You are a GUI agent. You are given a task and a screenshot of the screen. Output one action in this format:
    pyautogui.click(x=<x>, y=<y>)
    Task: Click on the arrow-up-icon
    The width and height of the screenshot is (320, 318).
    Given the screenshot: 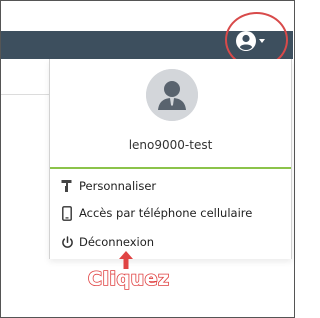 What is the action you would take?
    pyautogui.click(x=126, y=260)
    